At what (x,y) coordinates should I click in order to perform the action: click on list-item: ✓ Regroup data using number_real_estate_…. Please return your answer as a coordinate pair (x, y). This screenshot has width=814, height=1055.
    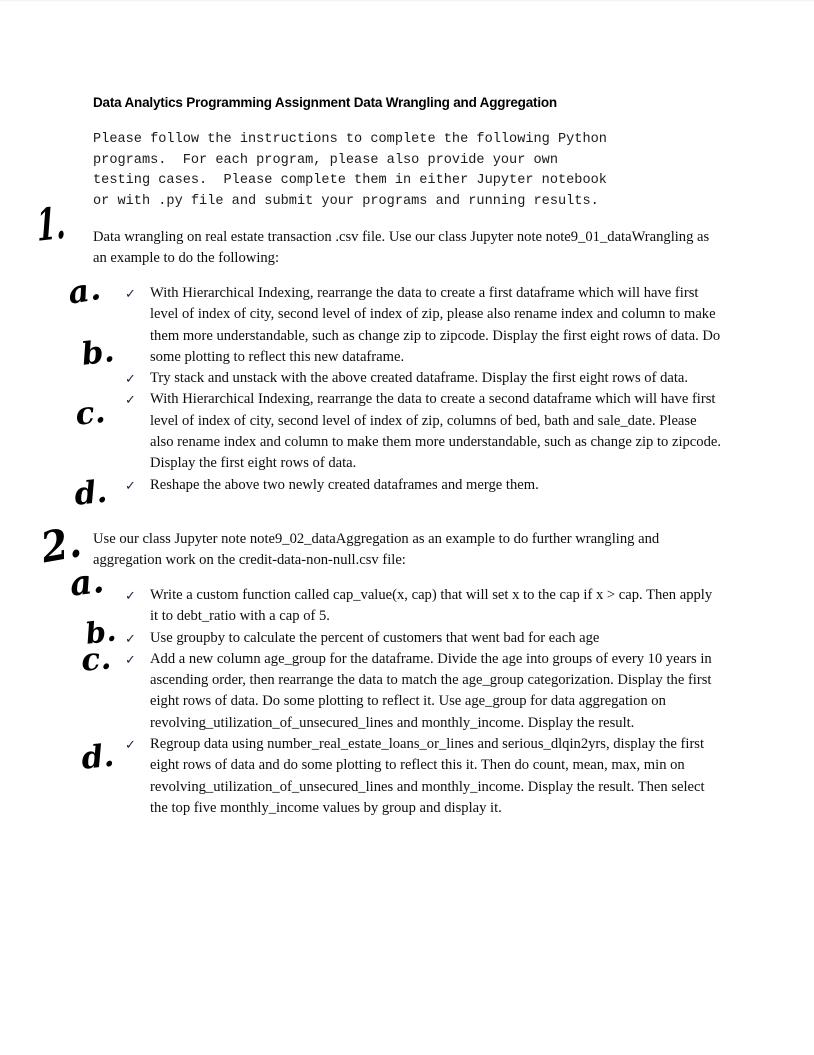
    Looking at the image, I should click on (422, 776).